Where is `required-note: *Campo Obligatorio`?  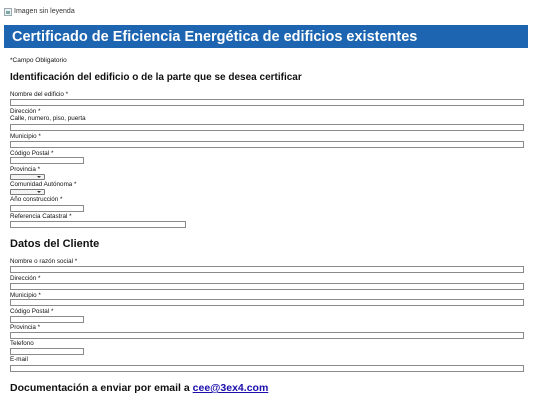 required-note: *Campo Obligatorio is located at coordinates (38, 60).